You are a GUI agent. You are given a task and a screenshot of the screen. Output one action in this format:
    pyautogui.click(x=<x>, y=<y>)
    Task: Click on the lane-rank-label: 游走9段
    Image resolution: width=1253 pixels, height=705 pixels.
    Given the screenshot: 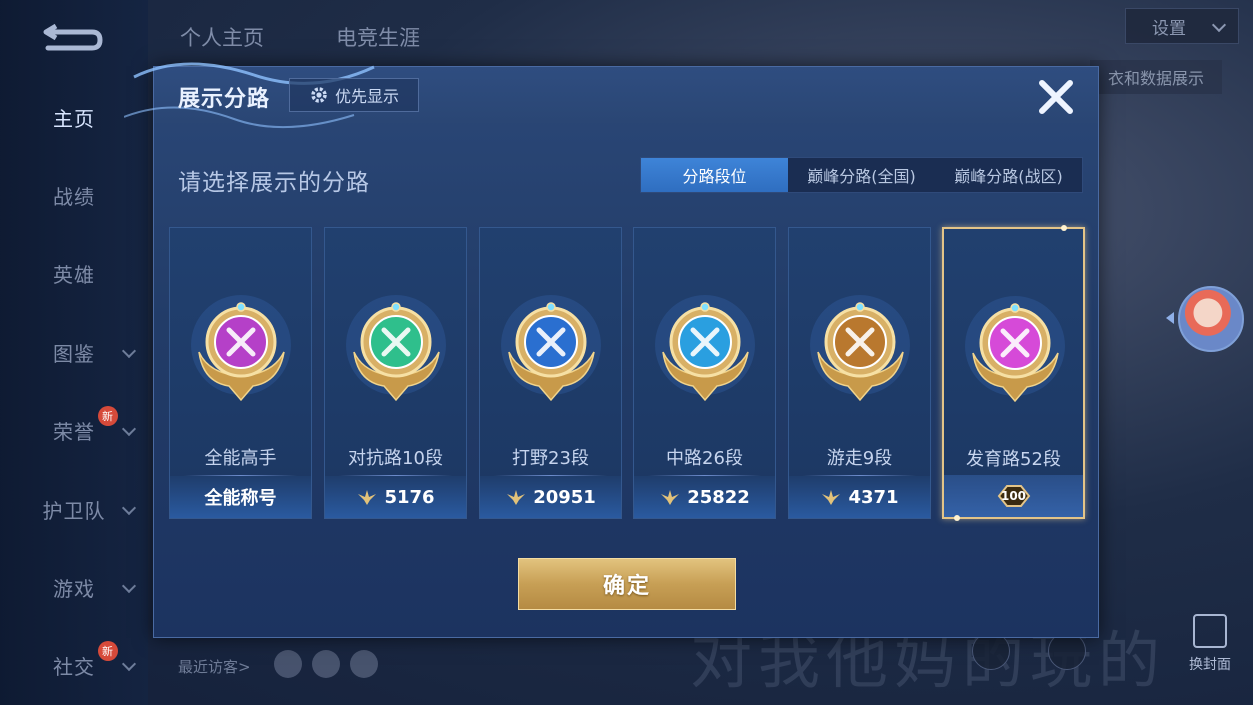 What is the action you would take?
    pyautogui.click(x=859, y=458)
    